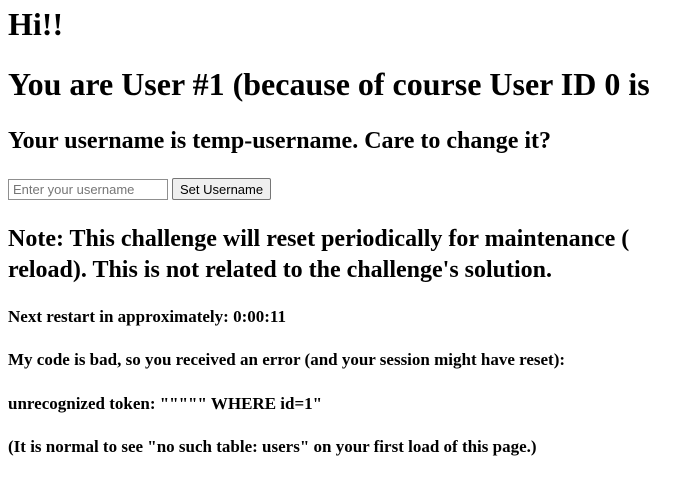  I want to click on error-message: unrecognized token: """"" WHERE id=1", so click(165, 403).